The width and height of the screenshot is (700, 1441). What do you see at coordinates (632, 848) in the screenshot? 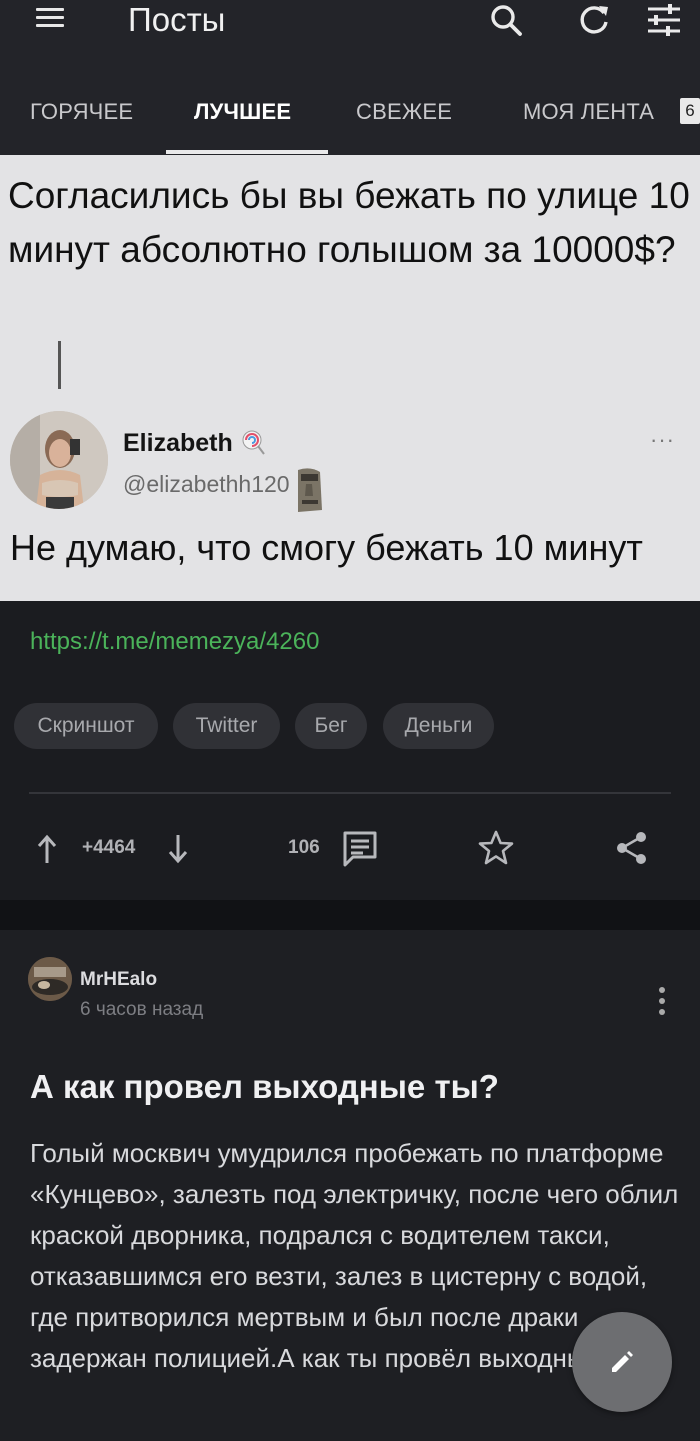
I see `share-icon` at bounding box center [632, 848].